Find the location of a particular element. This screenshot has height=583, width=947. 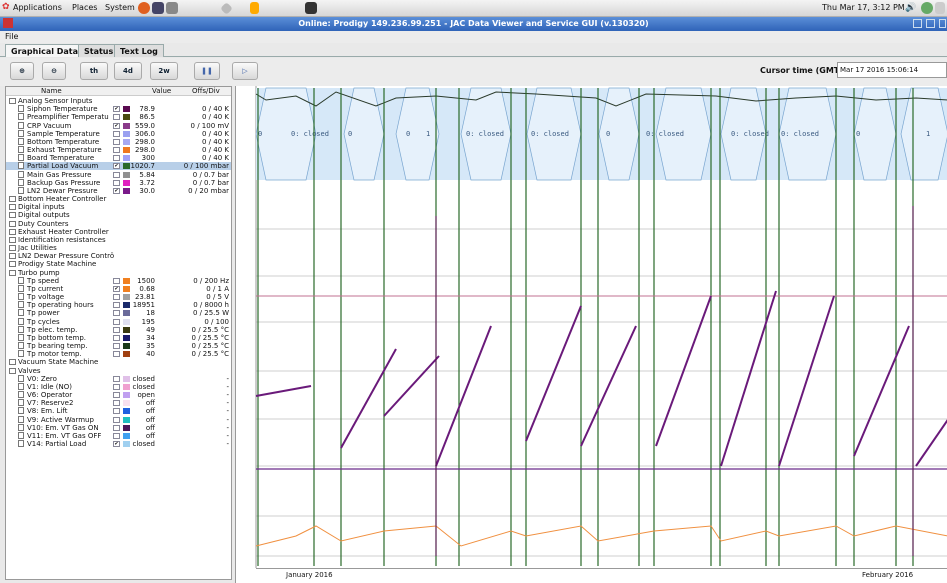

maximize-icon is located at coordinates (930, 23).